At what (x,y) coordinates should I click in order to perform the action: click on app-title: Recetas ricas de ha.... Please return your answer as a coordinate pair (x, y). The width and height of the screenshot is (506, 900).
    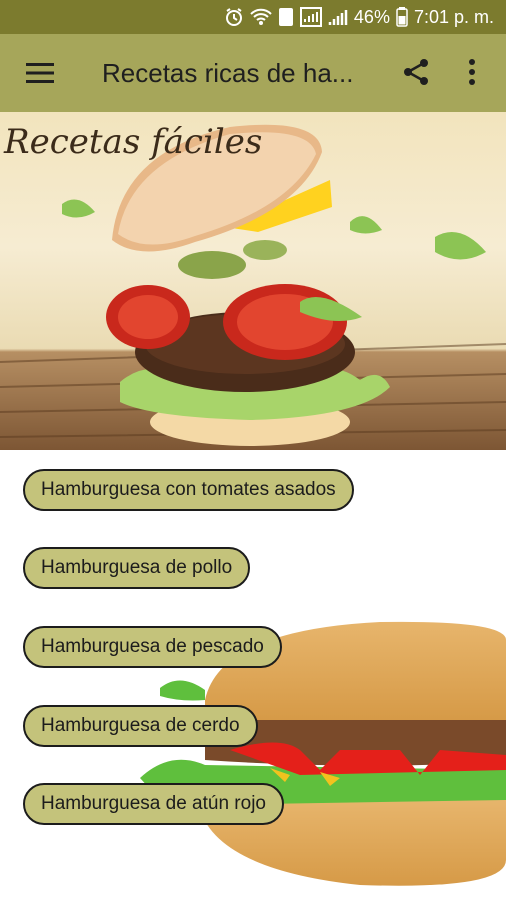
    Looking at the image, I should click on (228, 72).